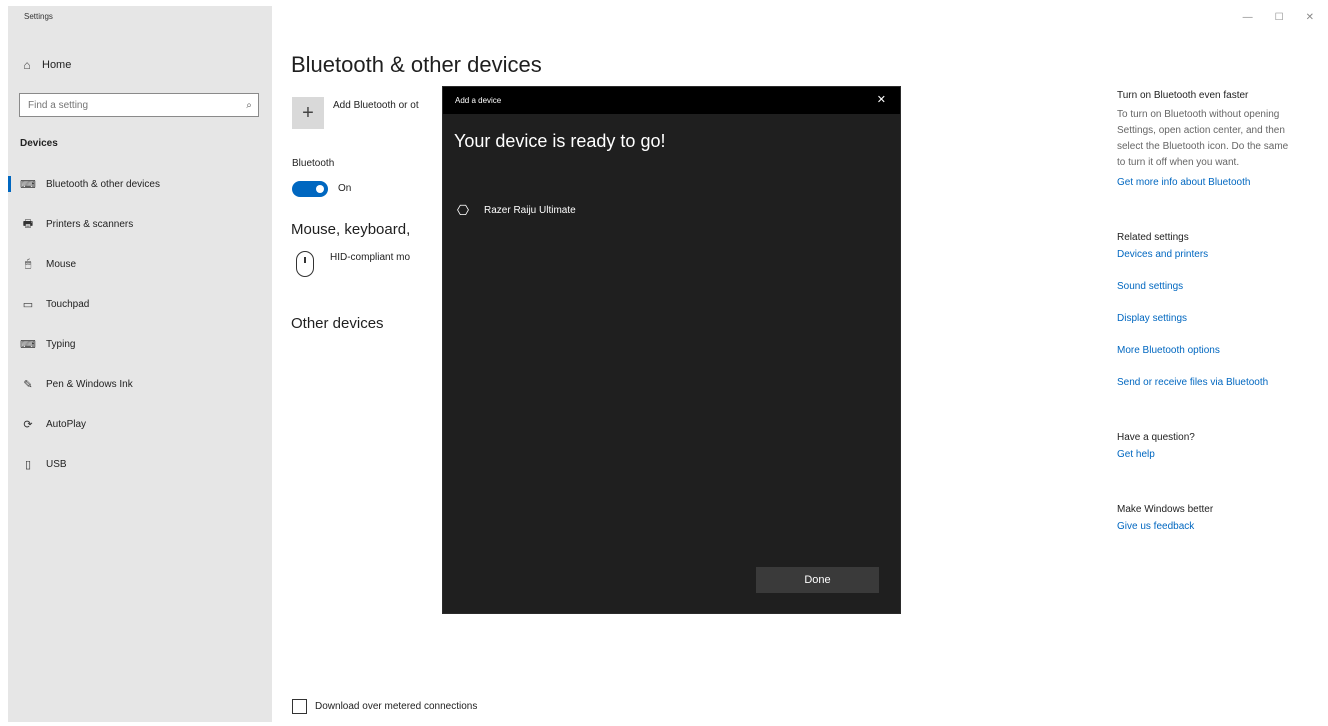 The width and height of the screenshot is (1328, 726). What do you see at coordinates (305, 264) in the screenshot?
I see `mouse-device-icon` at bounding box center [305, 264].